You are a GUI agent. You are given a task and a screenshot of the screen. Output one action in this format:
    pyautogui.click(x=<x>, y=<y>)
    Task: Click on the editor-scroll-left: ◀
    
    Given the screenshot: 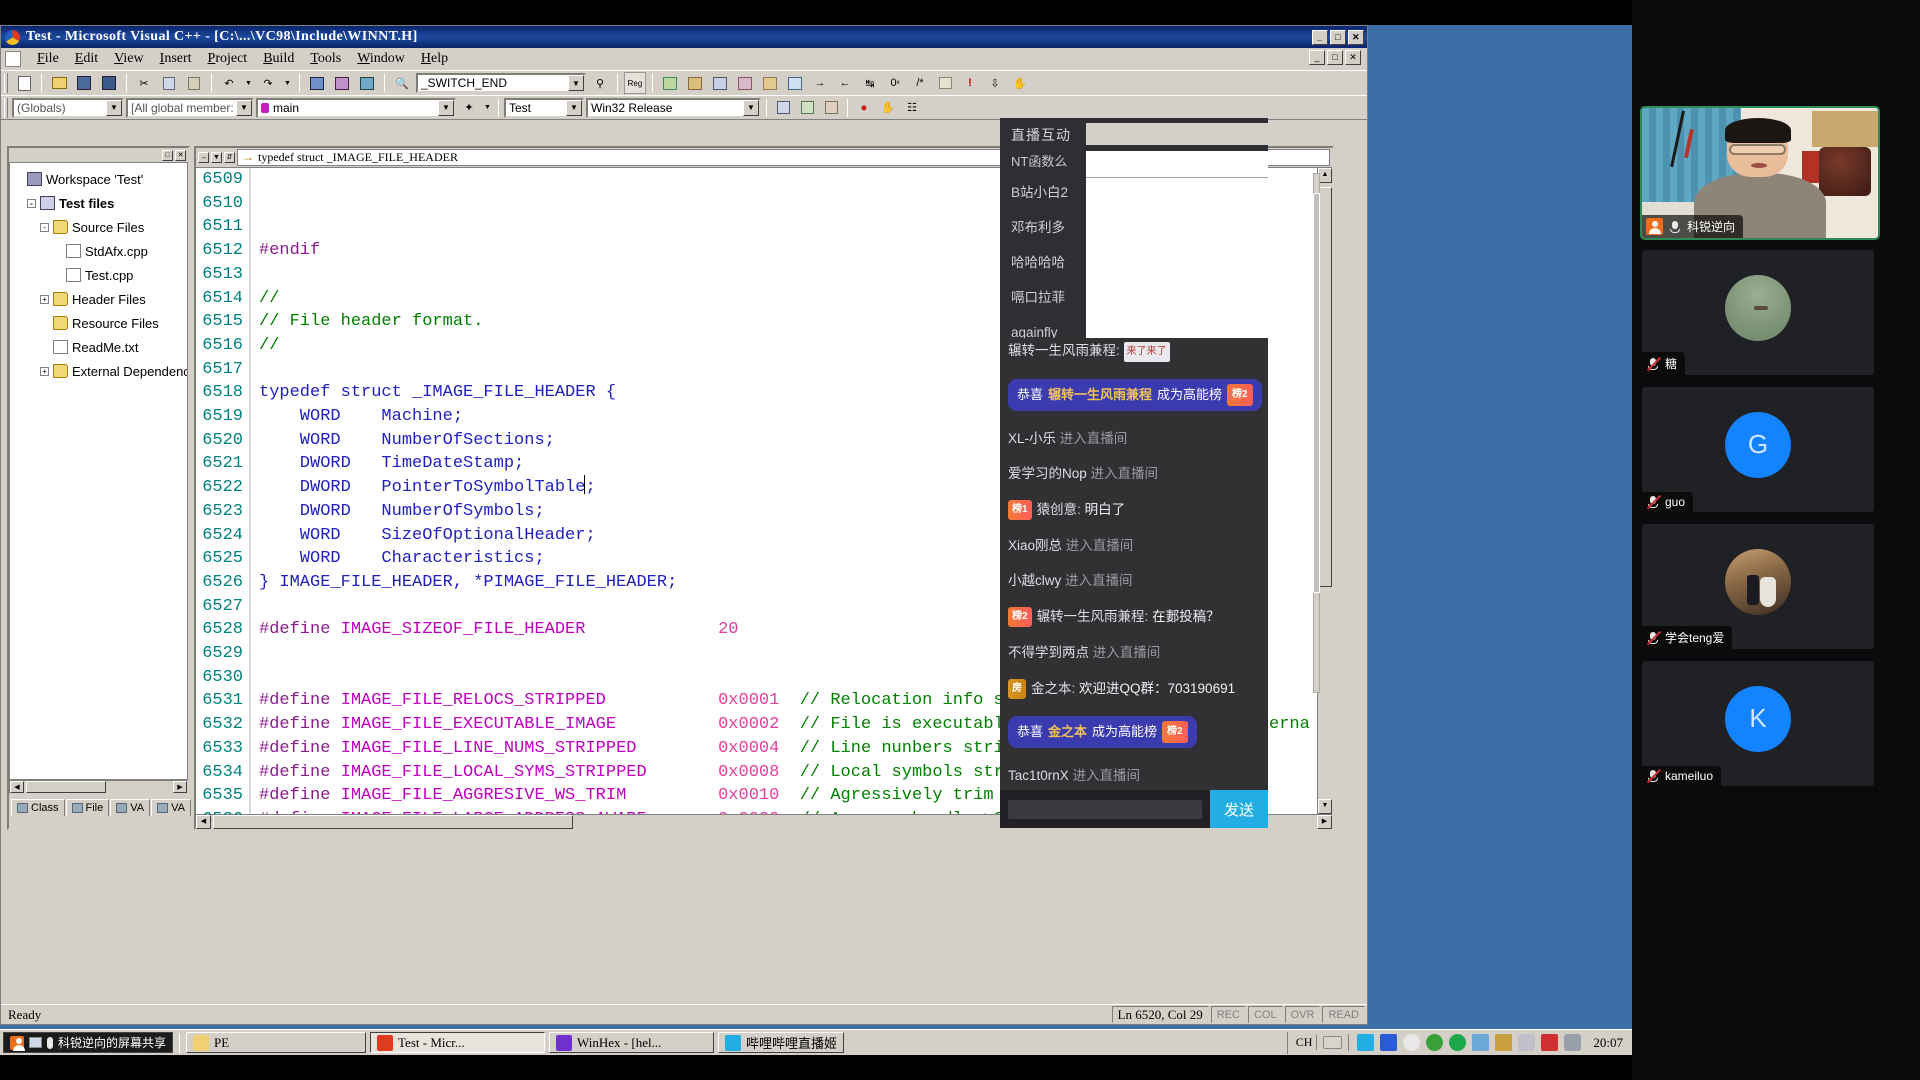 What is the action you would take?
    pyautogui.click(x=203, y=822)
    